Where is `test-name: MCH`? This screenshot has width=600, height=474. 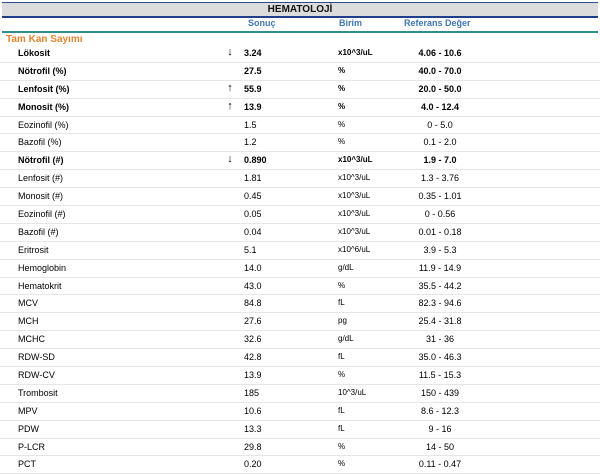
test-name: MCH is located at coordinates (28, 321).